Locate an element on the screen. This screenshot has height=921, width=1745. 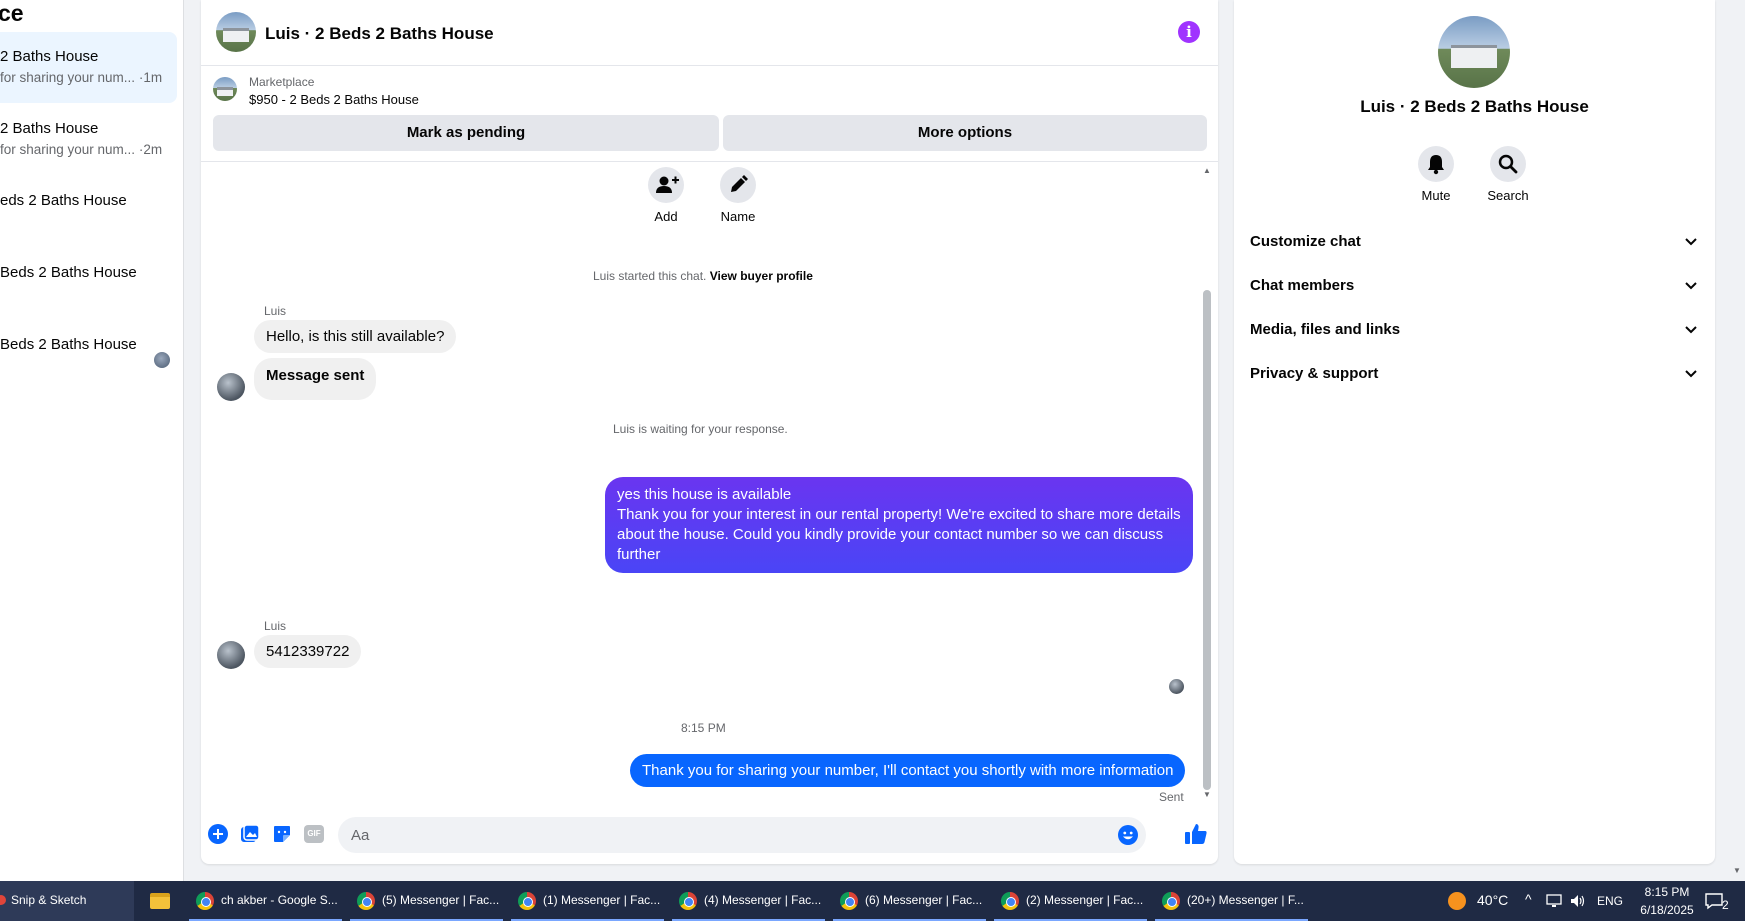
media-files-links-section: Media, files and links is located at coordinates (1475, 330).